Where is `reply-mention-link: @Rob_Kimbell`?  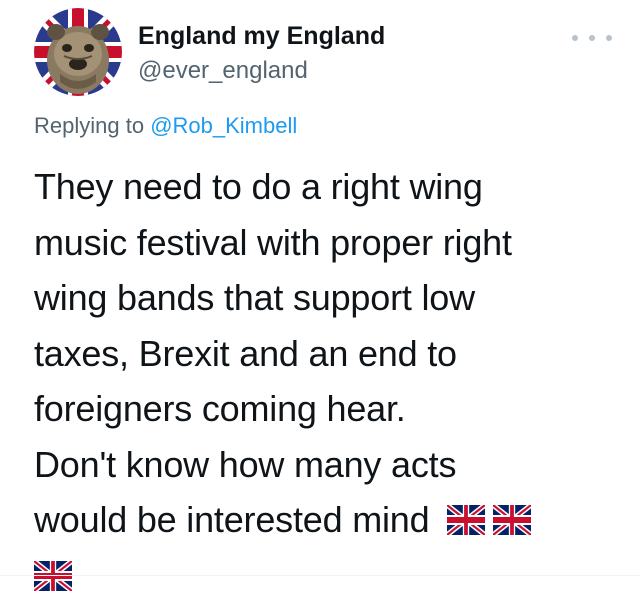 reply-mention-link: @Rob_Kimbell is located at coordinates (223, 125).